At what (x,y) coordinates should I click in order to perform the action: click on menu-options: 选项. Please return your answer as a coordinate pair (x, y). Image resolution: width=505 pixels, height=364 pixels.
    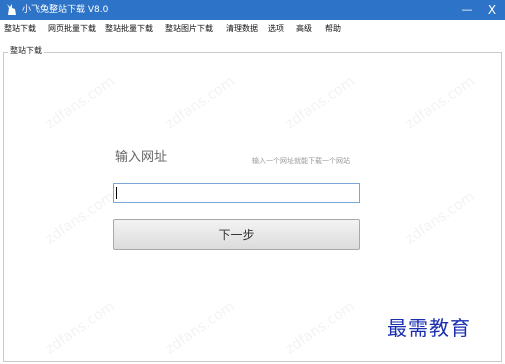
    Looking at the image, I should click on (276, 29).